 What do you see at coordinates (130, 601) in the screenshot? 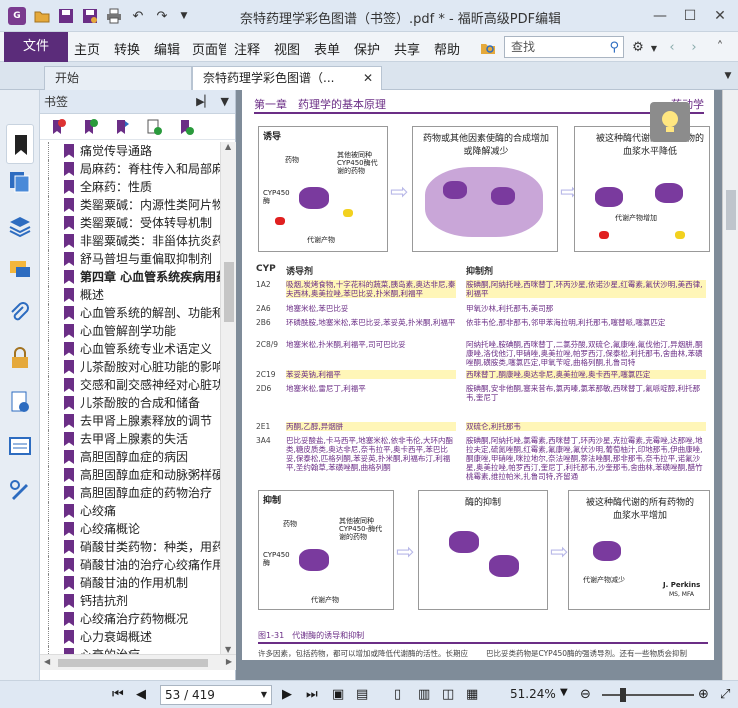
I see `bookmark-item: 钙拮抗剂` at bounding box center [130, 601].